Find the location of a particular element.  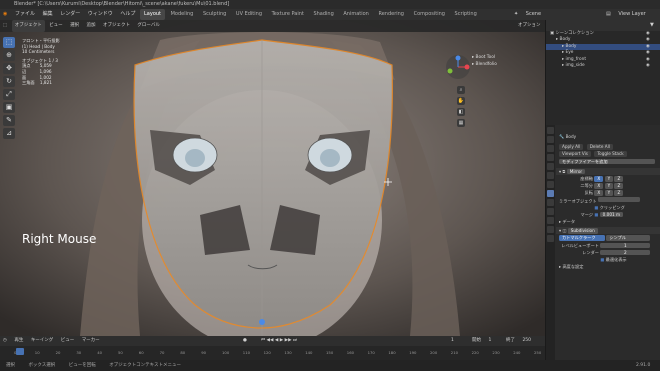

annotate-tool-icon: ✎ is located at coordinates (9, 120).